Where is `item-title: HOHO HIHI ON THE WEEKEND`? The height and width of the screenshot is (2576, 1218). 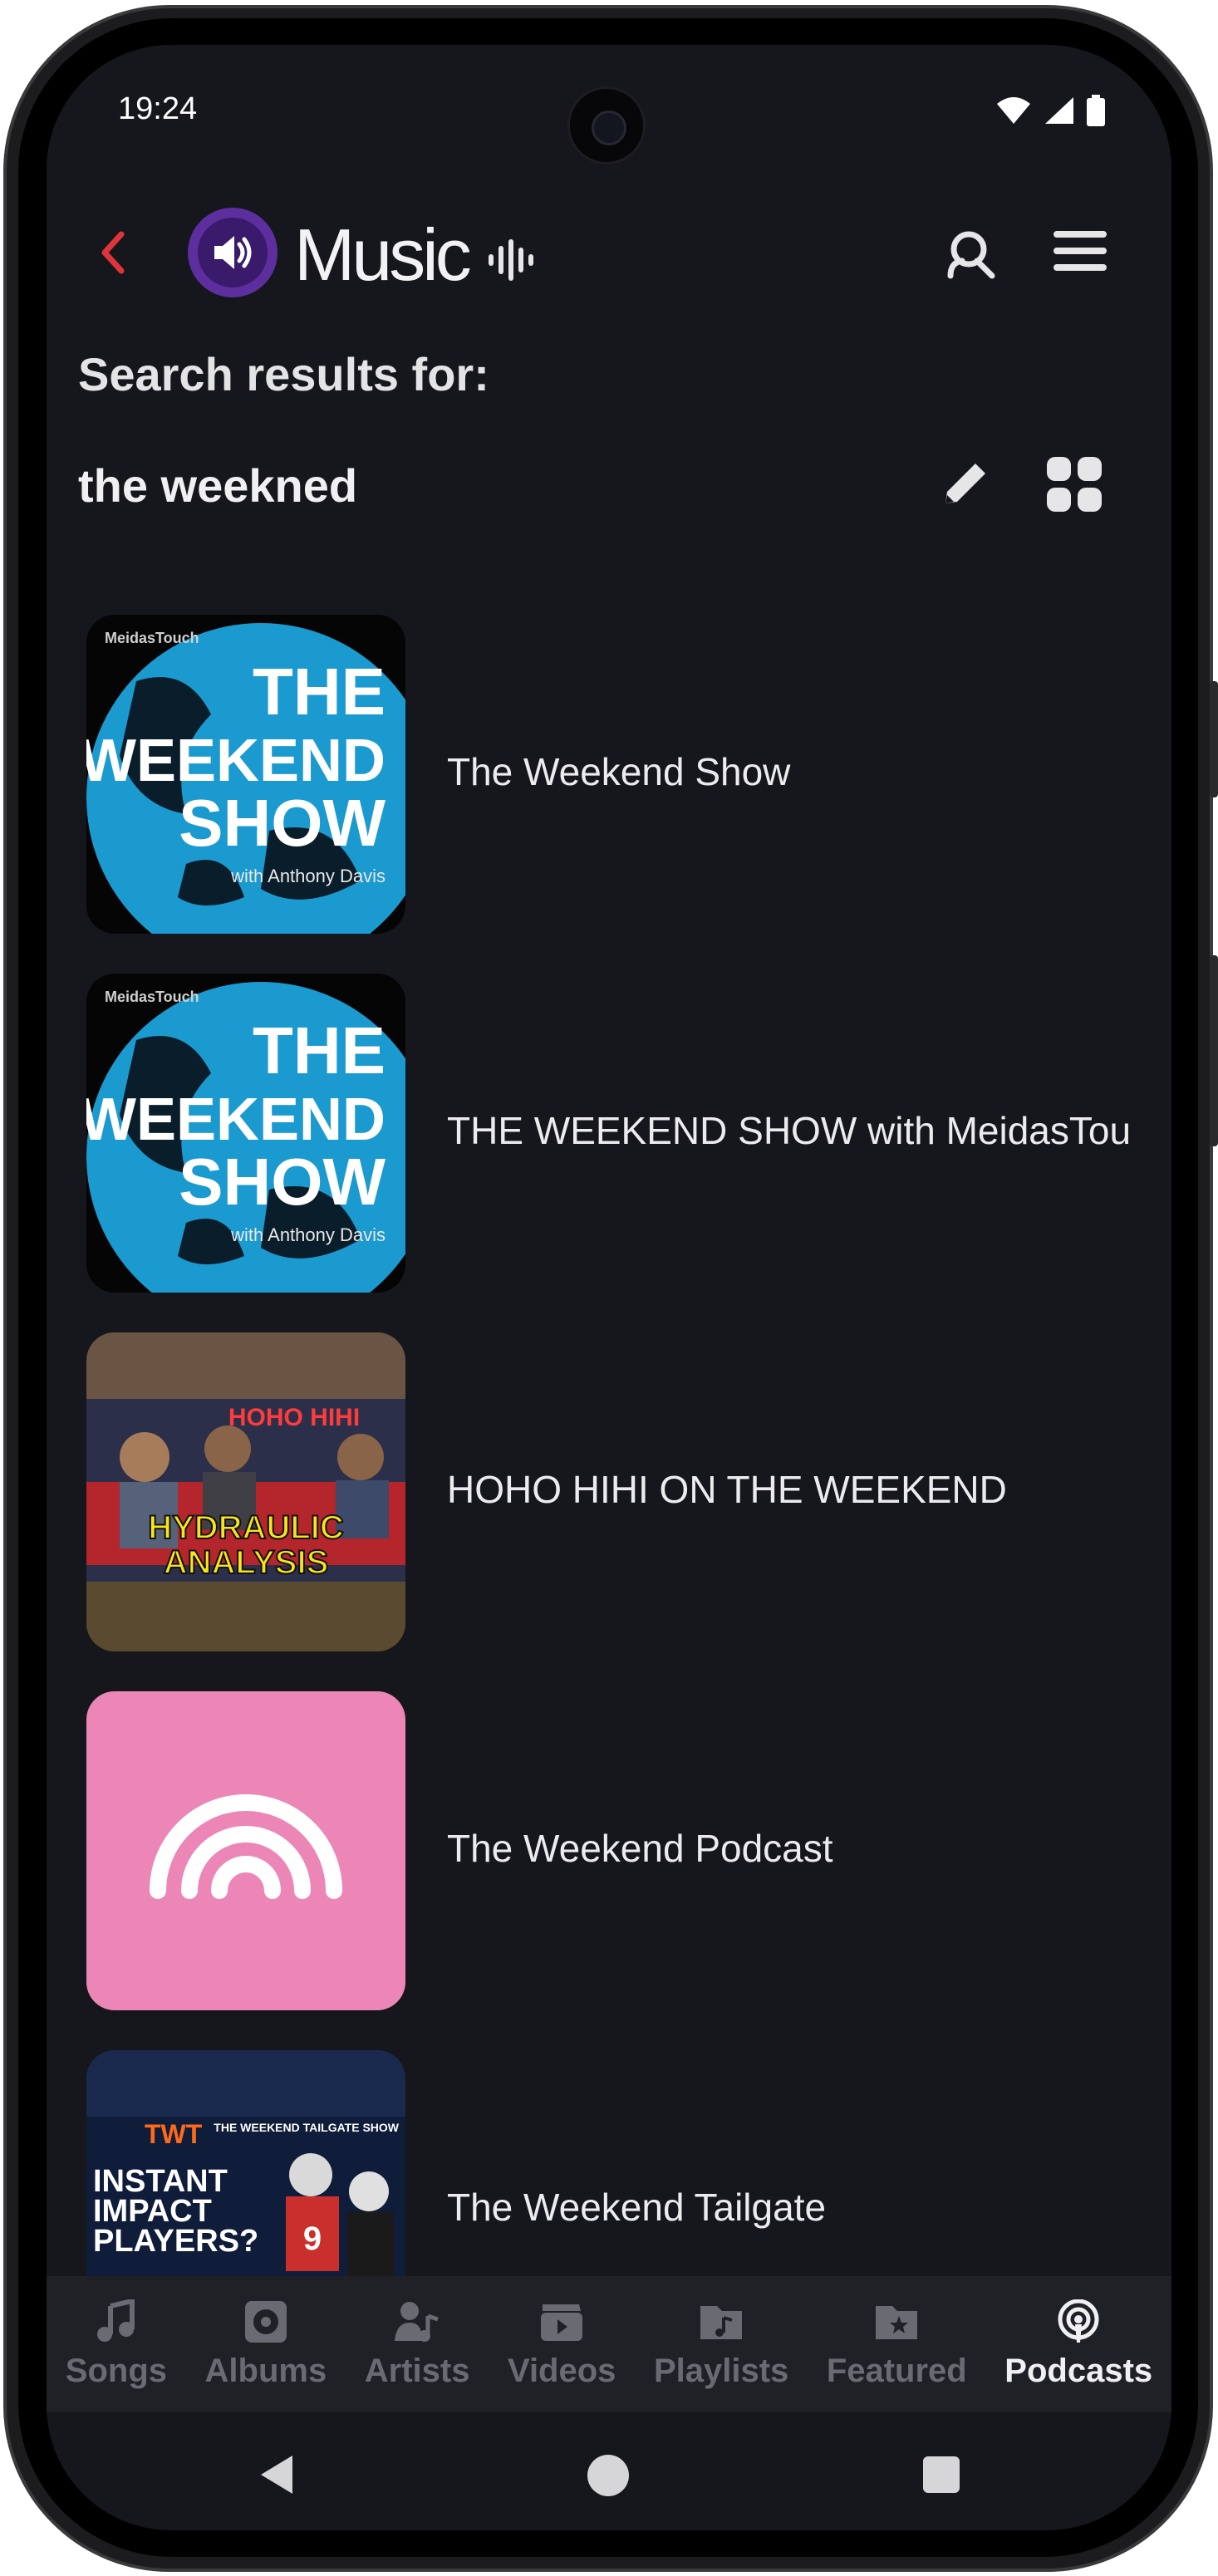
item-title: HOHO HIHI ON THE WEEKEND is located at coordinates (727, 1489).